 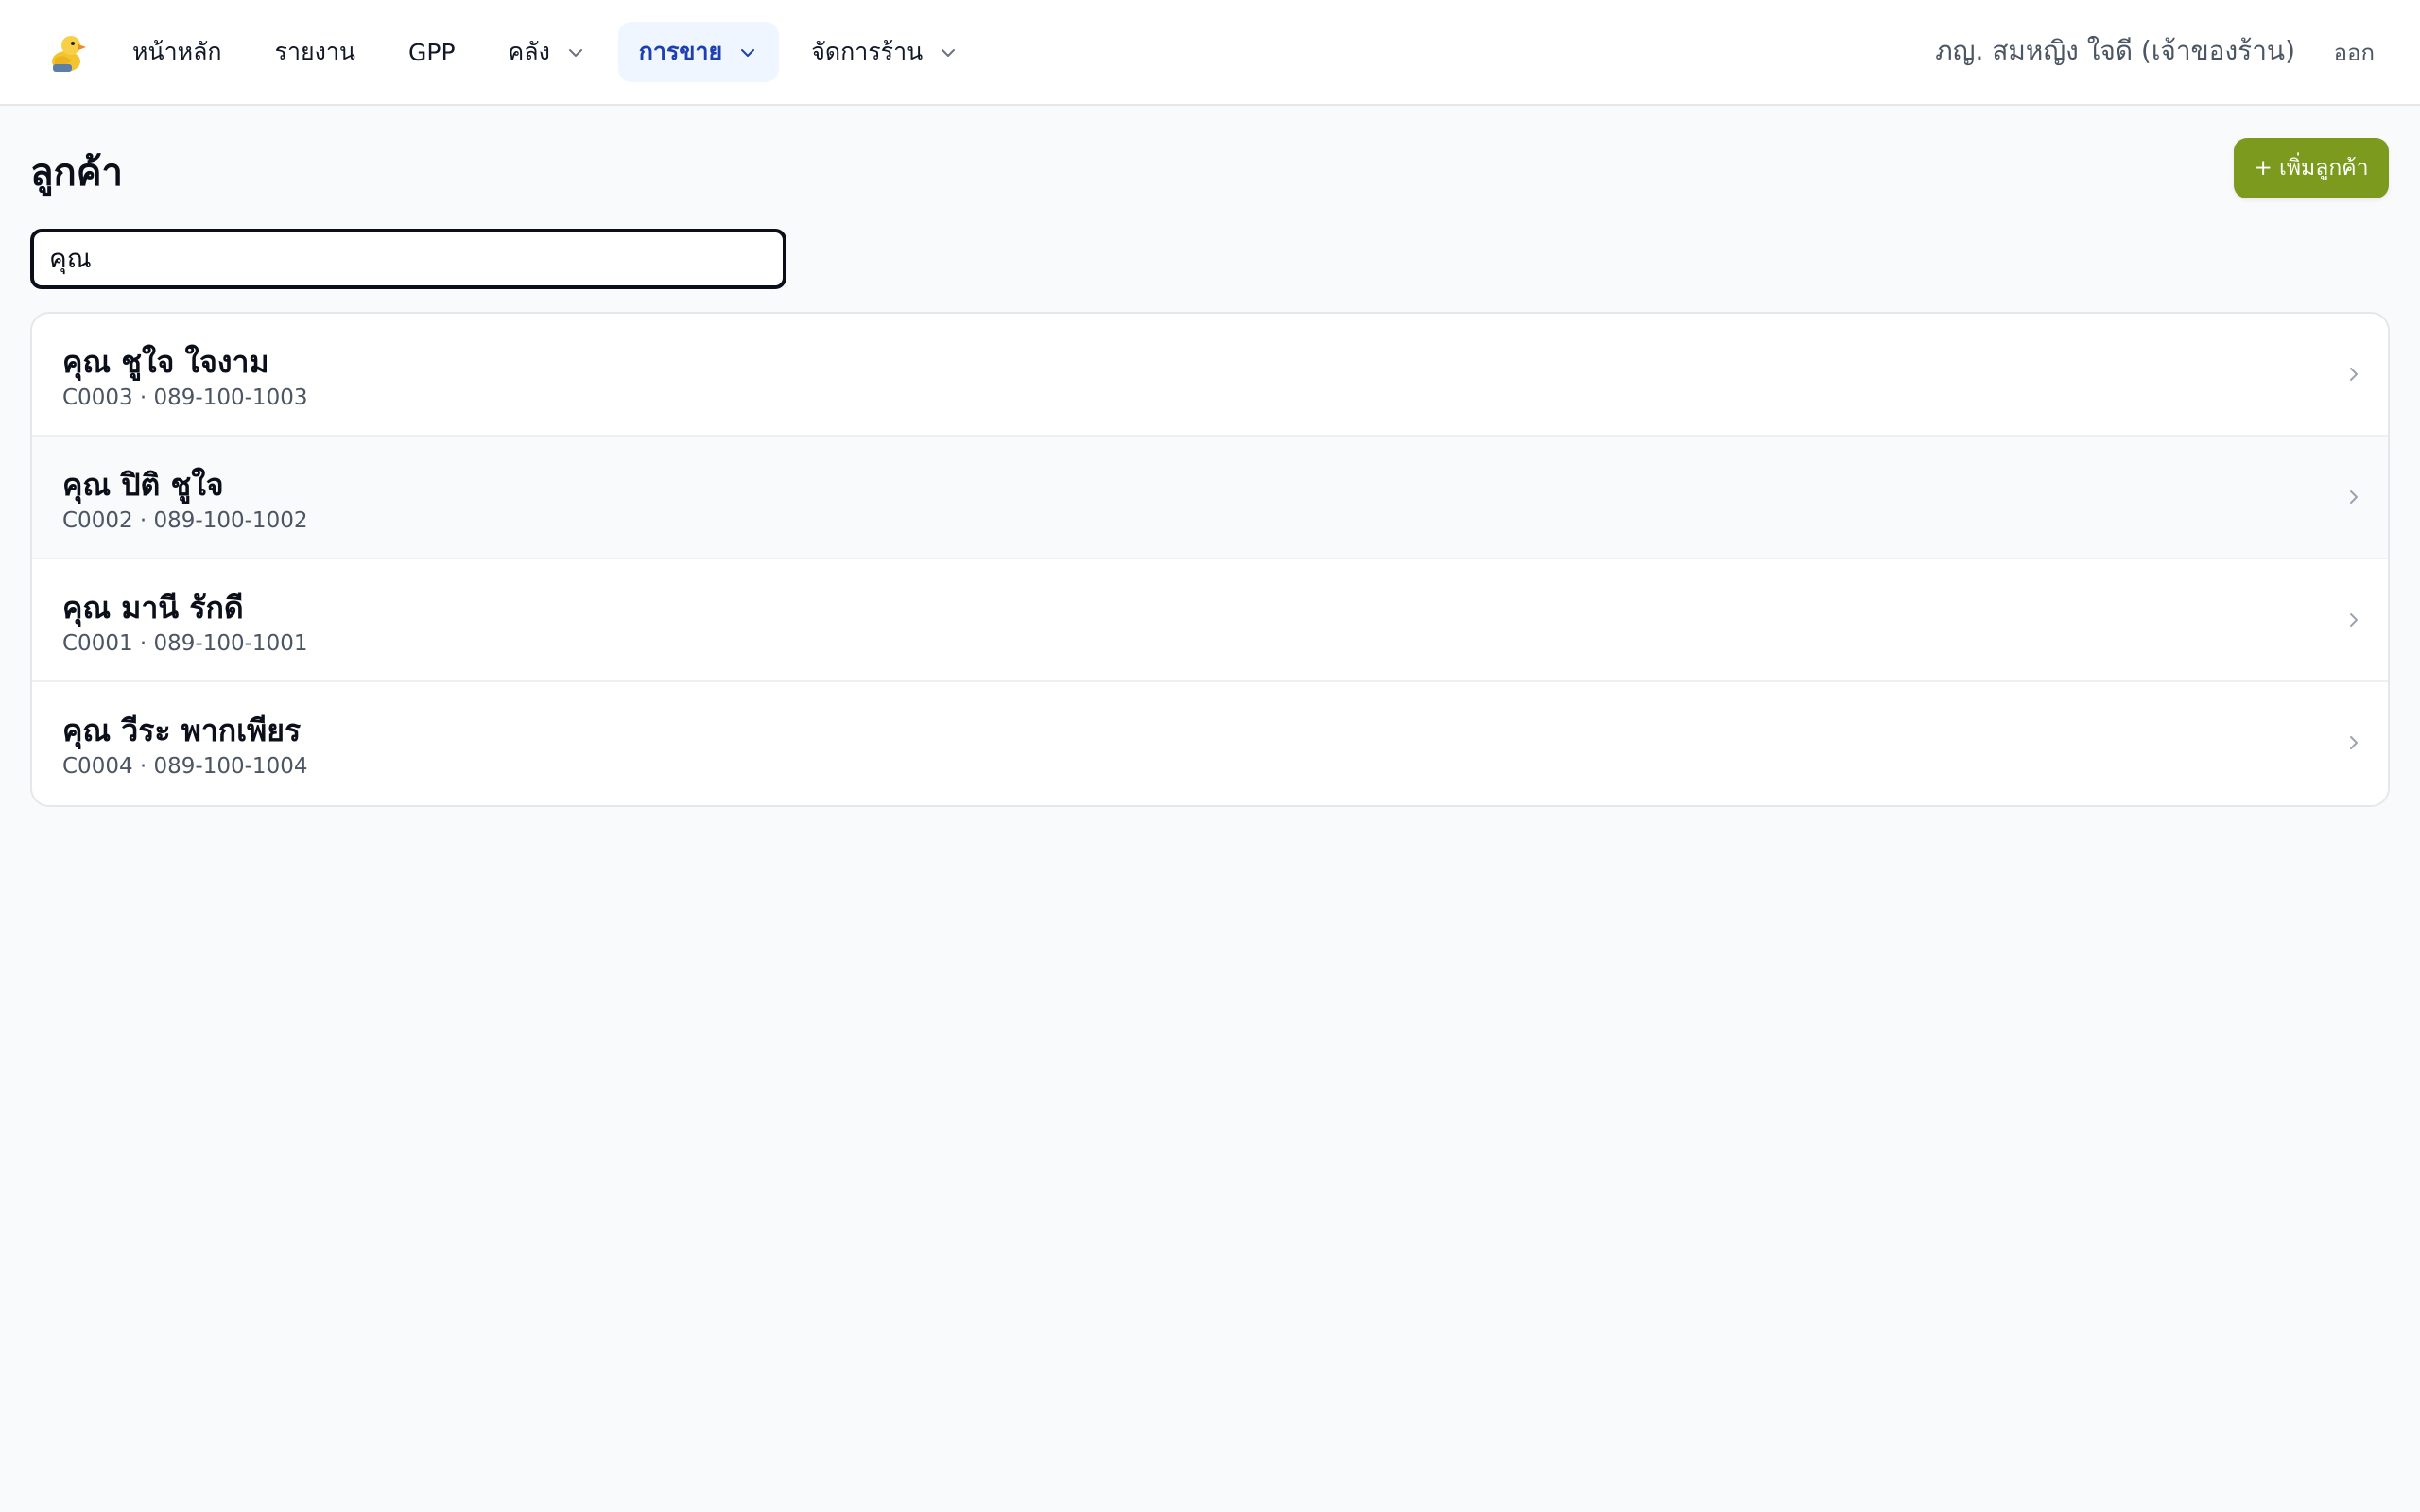 What do you see at coordinates (1210, 498) in the screenshot?
I see `customer-row: คุณ ปิติ ชูใจ C0002 · 089-100-1002` at bounding box center [1210, 498].